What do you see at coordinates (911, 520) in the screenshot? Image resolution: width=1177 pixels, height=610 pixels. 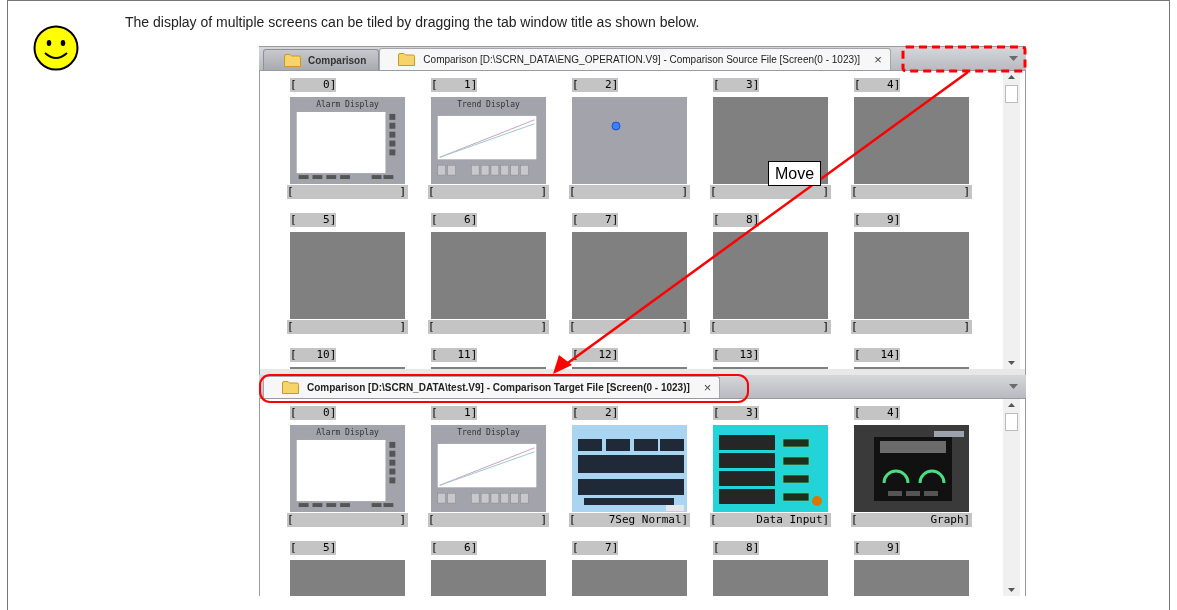 I see `screen-name: [ Graph]` at bounding box center [911, 520].